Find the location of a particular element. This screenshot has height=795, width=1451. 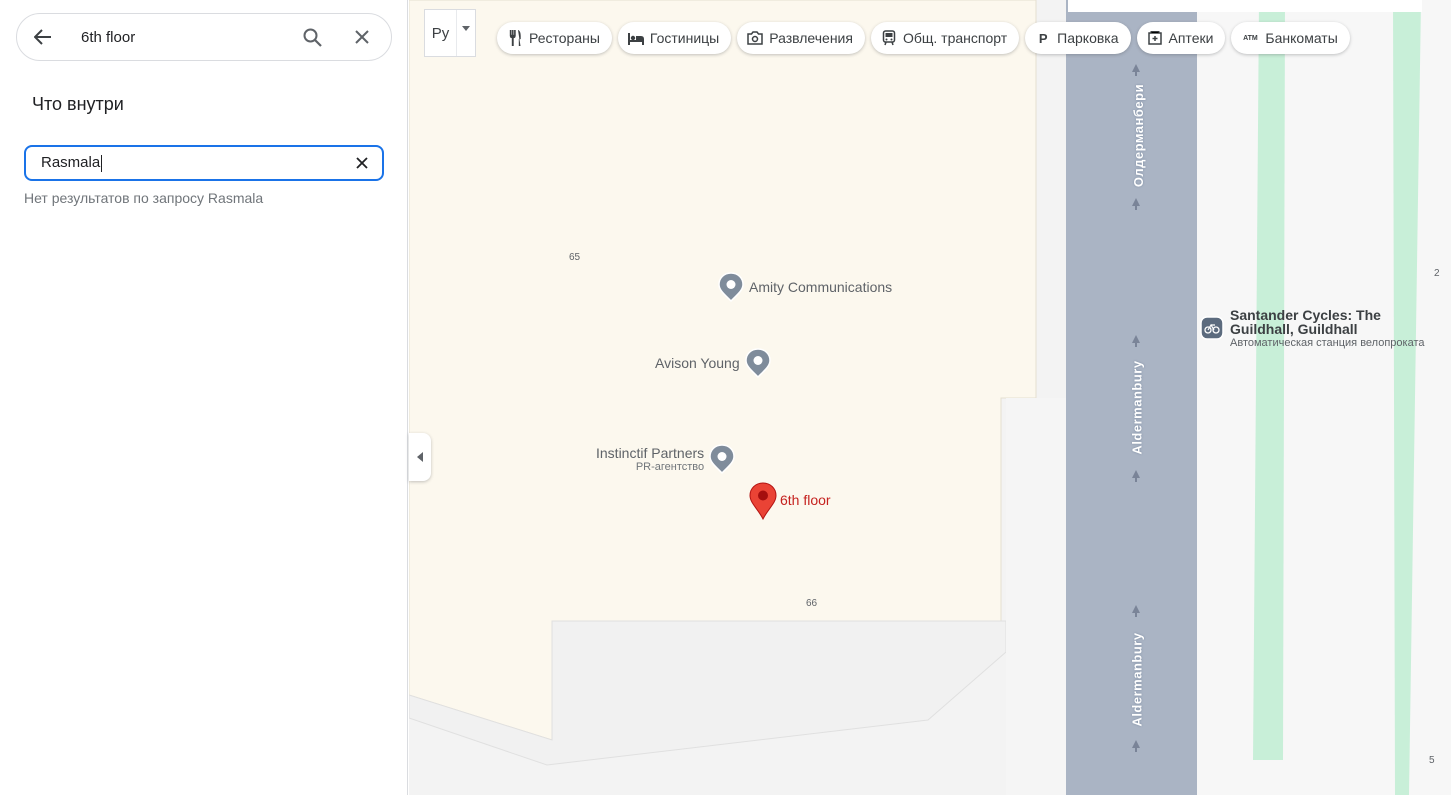

no-results-message: Нет результатов по запросу Rasmala is located at coordinates (144, 198).